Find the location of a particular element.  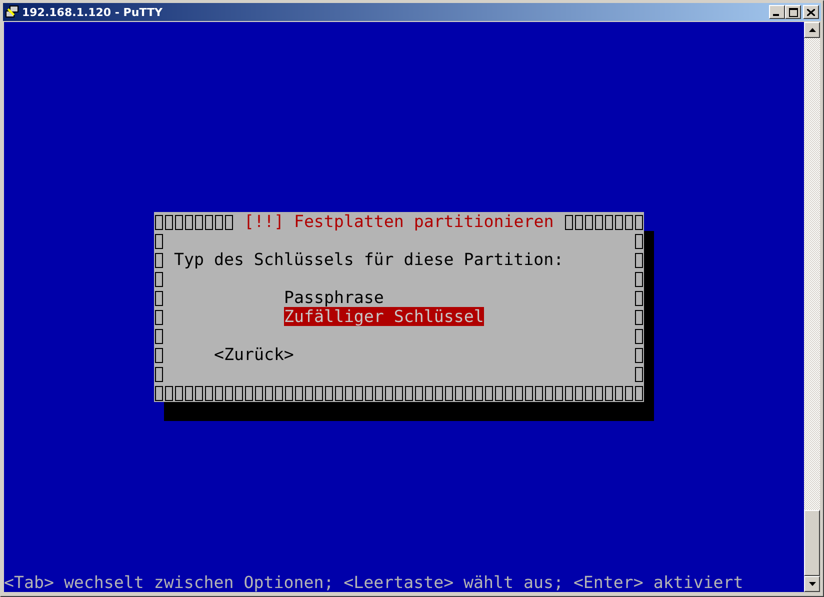

scroll-up-button is located at coordinates (812, 30).